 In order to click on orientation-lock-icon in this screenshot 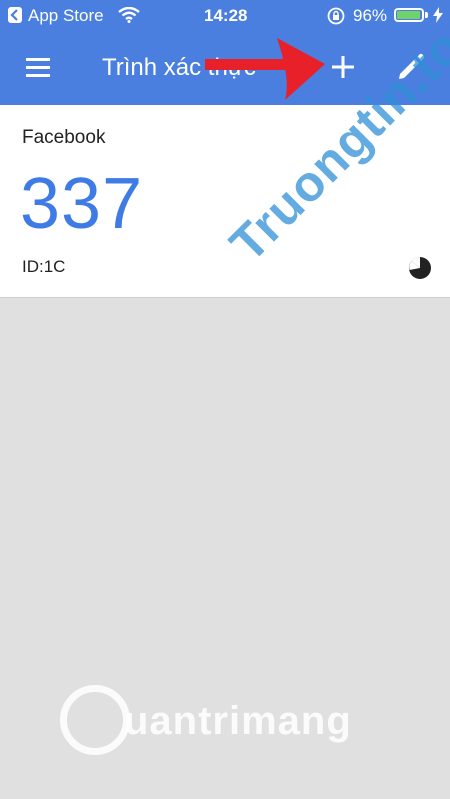, I will do `click(336, 16)`.